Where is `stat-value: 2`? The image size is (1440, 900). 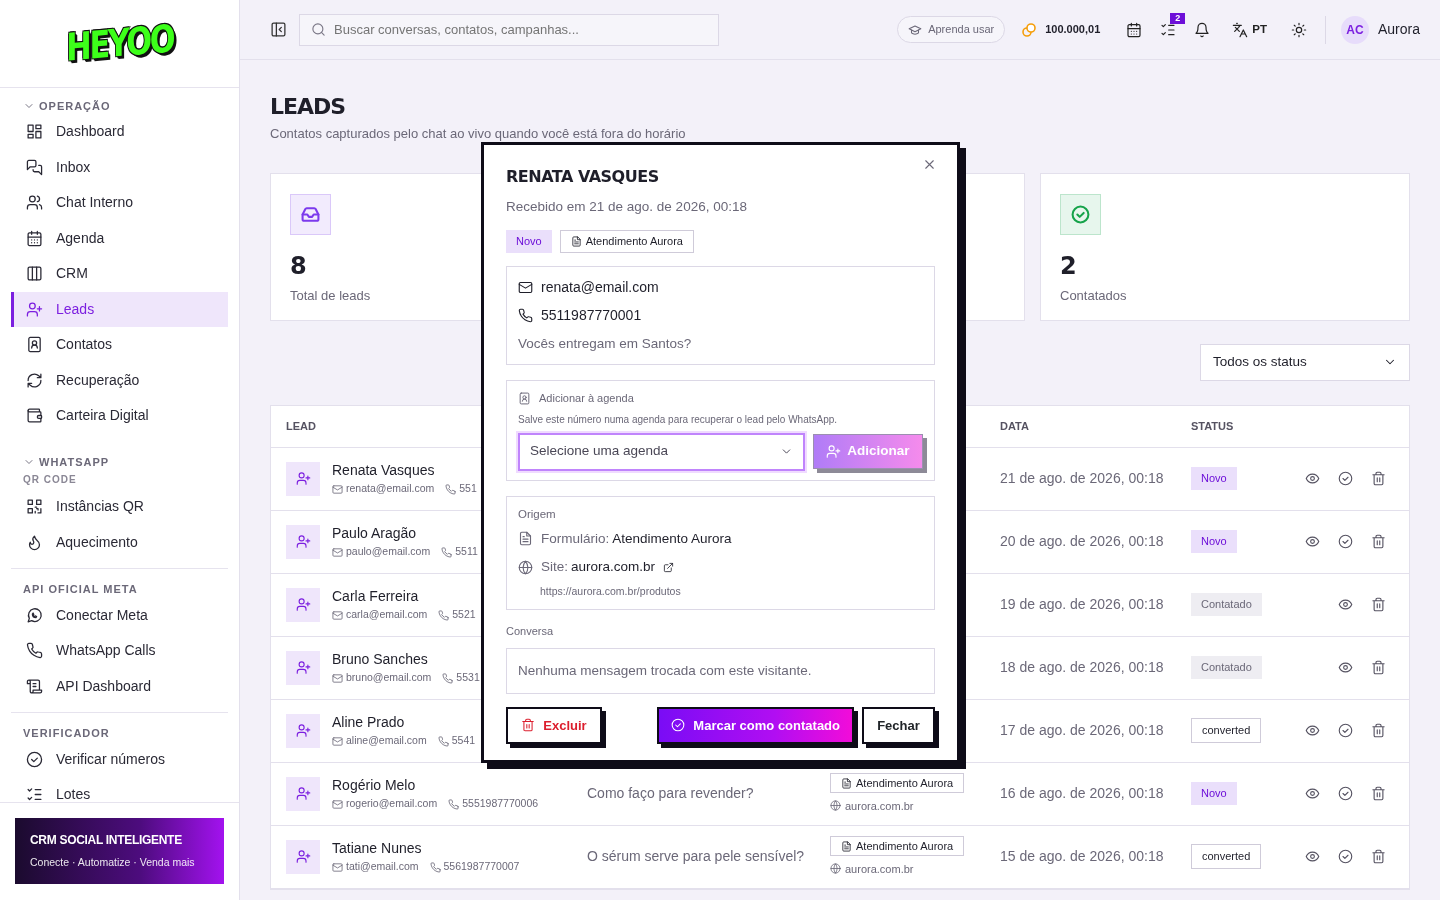
stat-value: 2 is located at coordinates (1068, 265).